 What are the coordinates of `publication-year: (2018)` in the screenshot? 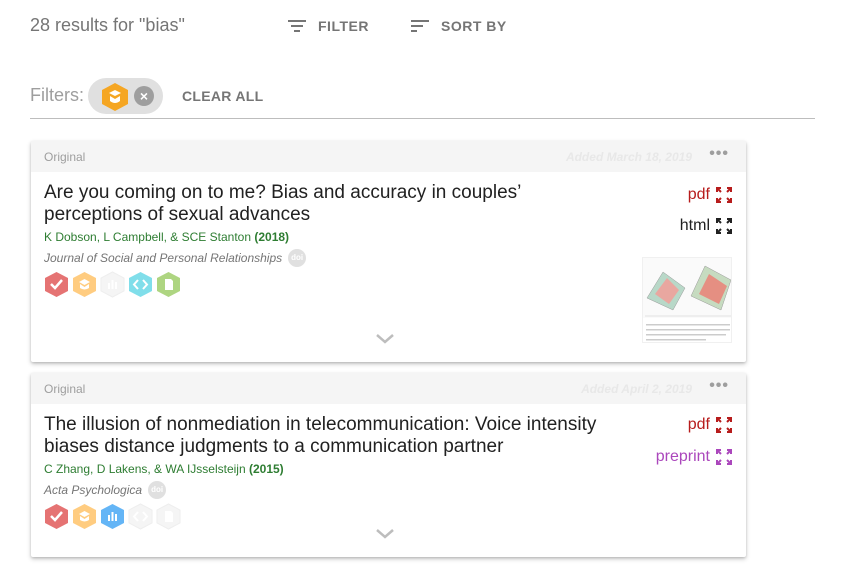 It's located at (272, 237).